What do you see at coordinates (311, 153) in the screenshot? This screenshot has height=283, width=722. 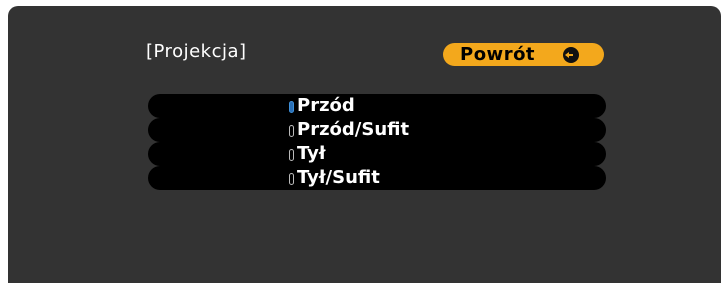 I see `option-label: Tył` at bounding box center [311, 153].